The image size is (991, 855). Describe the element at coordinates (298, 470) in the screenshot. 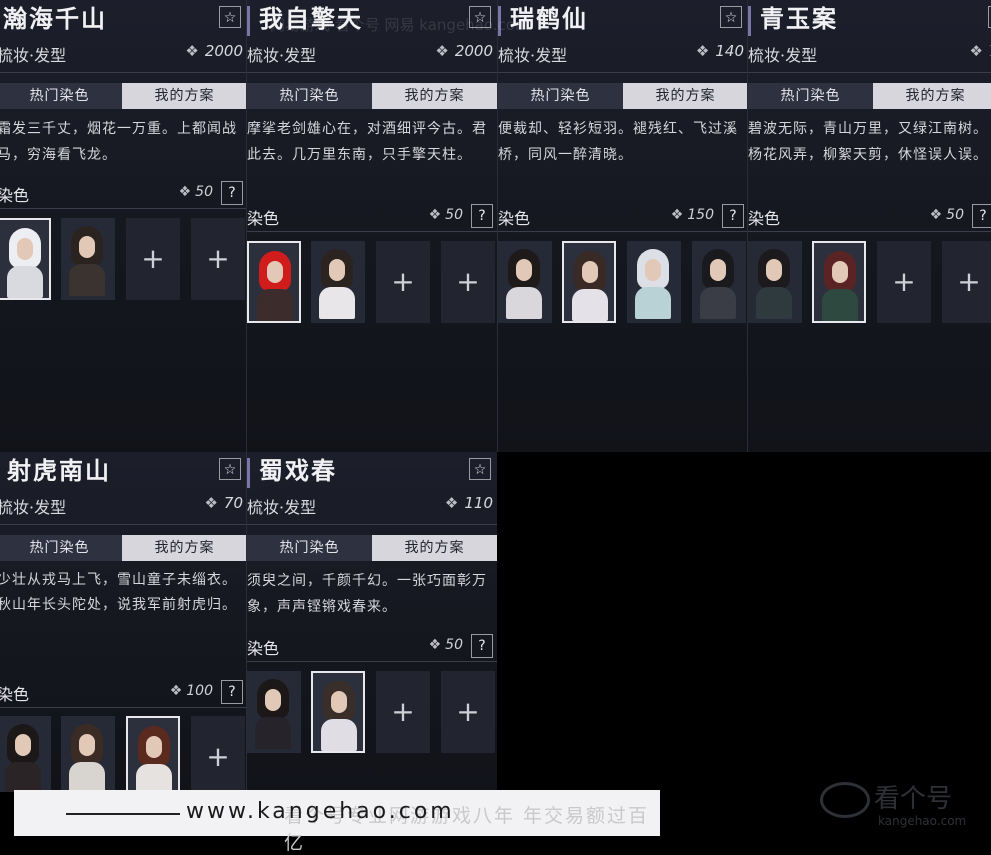

I see `item-title: 蜀戏春` at that location.